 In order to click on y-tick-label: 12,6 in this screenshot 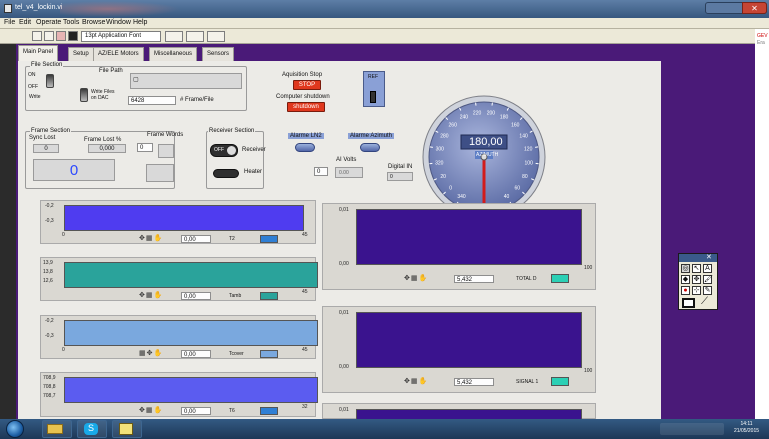, I will do `click(48, 281)`.